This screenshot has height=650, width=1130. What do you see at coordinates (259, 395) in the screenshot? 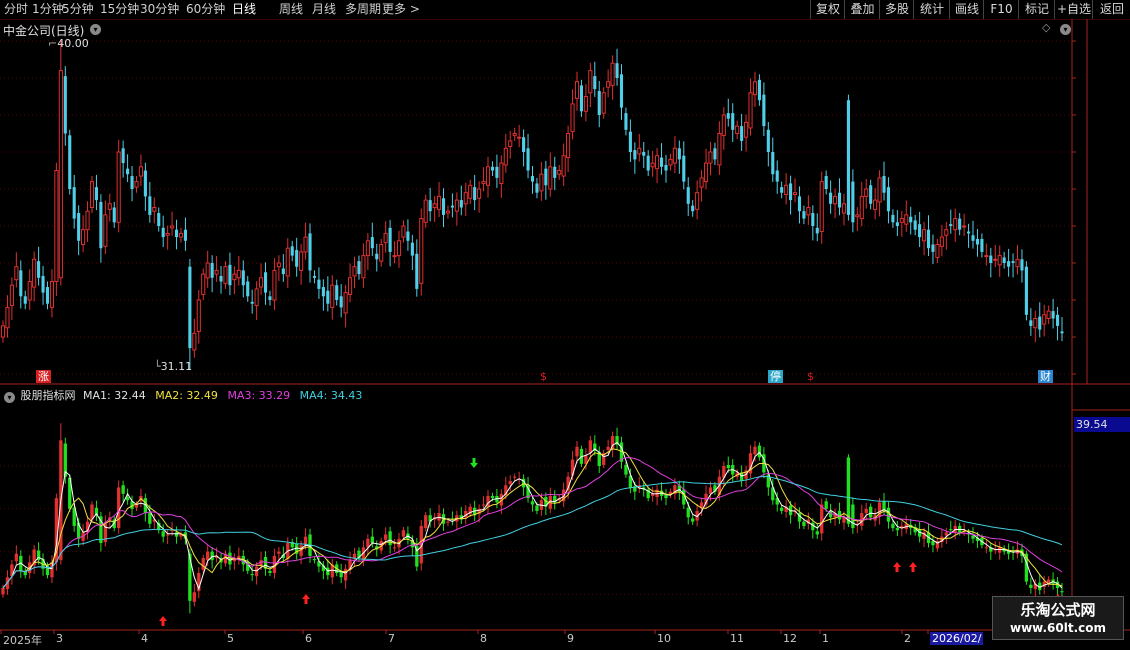
I see `ma3-label: MA3: 33.29` at bounding box center [259, 395].